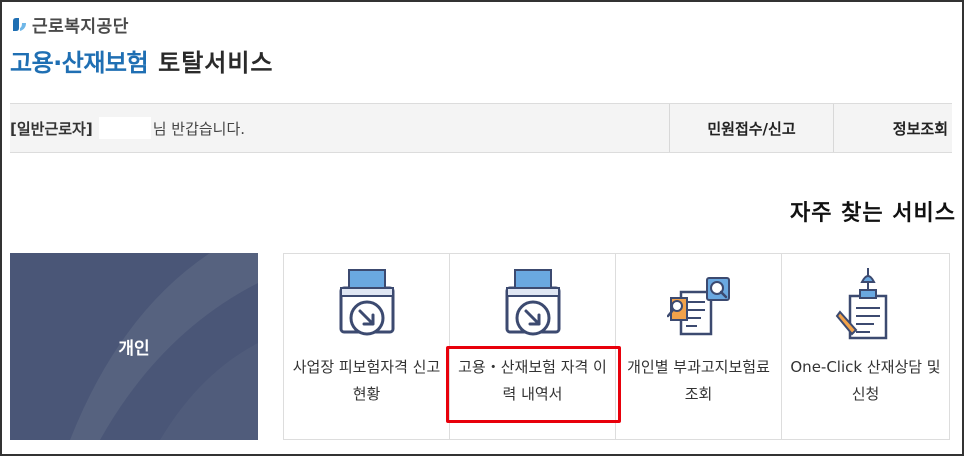 The width and height of the screenshot is (964, 456). Describe the element at coordinates (698, 306) in the screenshot. I see `document-search-icon` at that location.